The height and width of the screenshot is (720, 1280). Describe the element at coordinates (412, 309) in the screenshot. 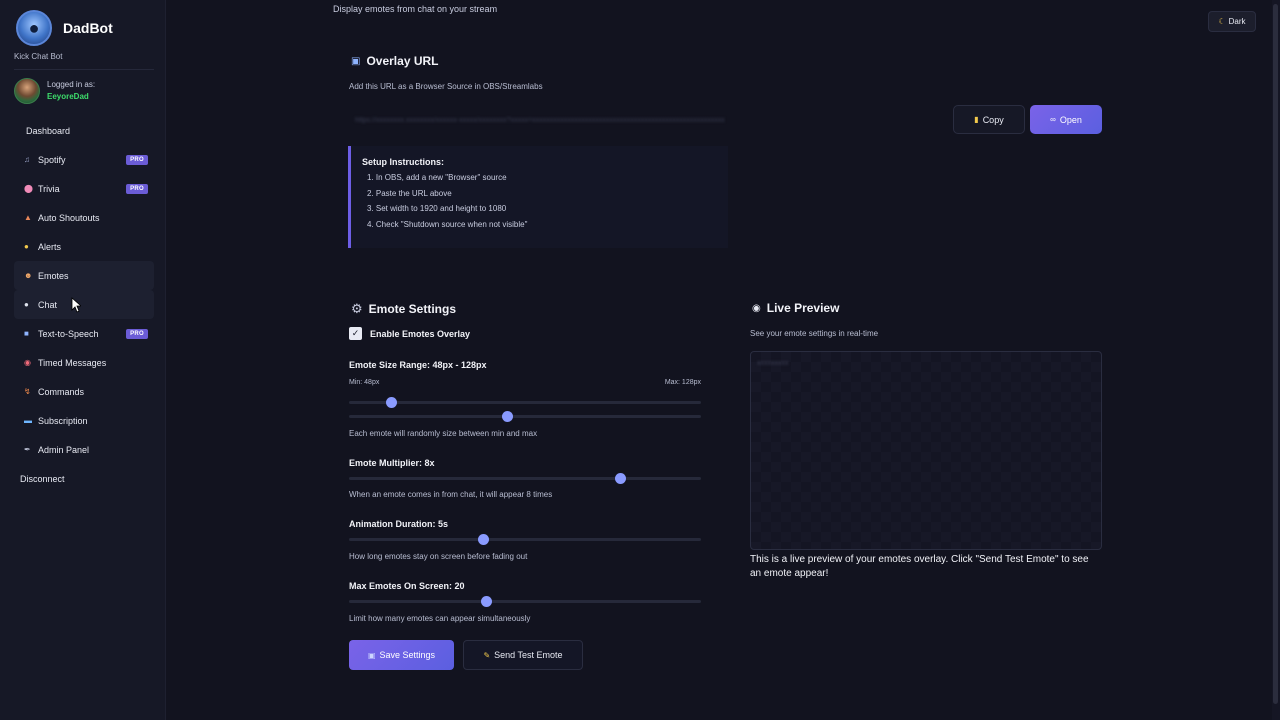

I see `emote-settings-title: Emote Settings` at that location.